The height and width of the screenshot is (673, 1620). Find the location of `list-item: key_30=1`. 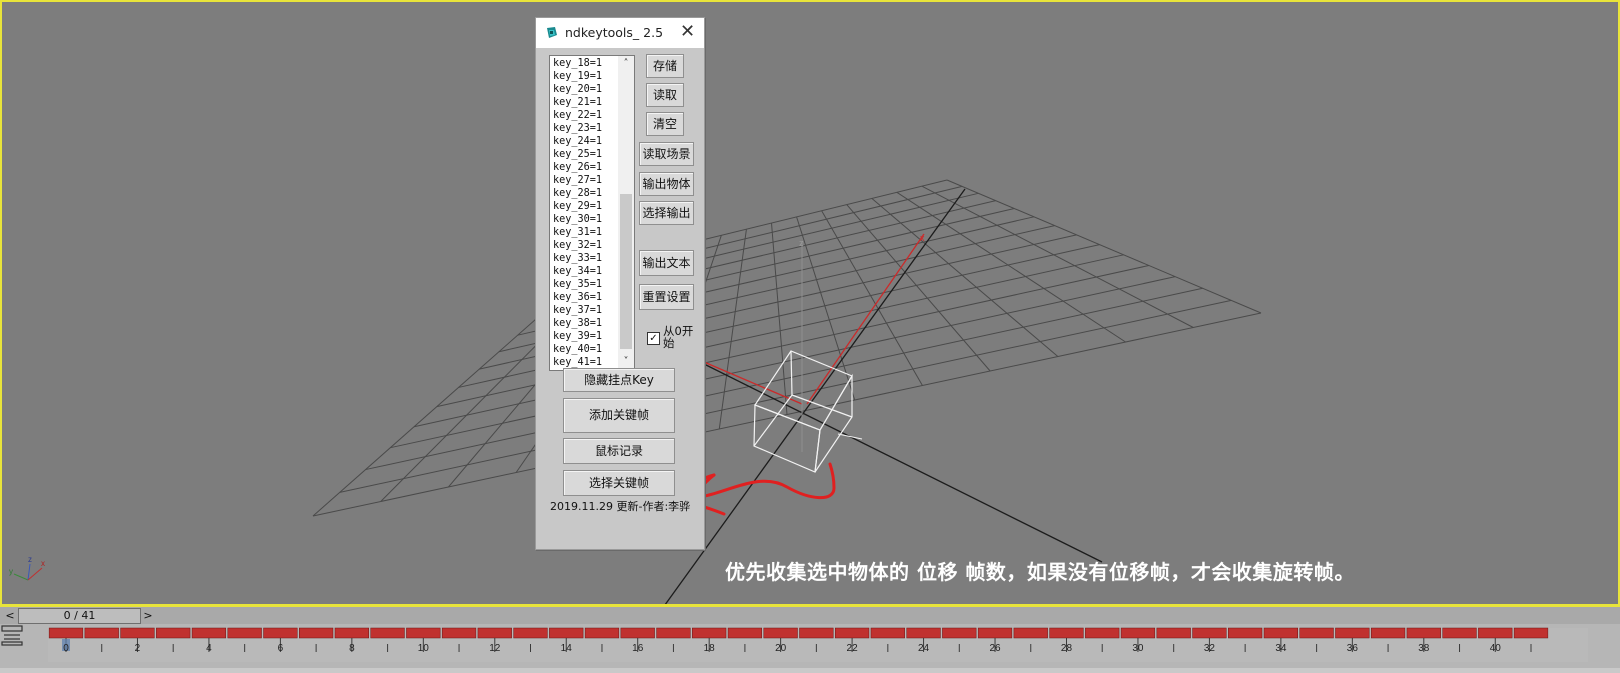

list-item: key_30=1 is located at coordinates (584, 219).